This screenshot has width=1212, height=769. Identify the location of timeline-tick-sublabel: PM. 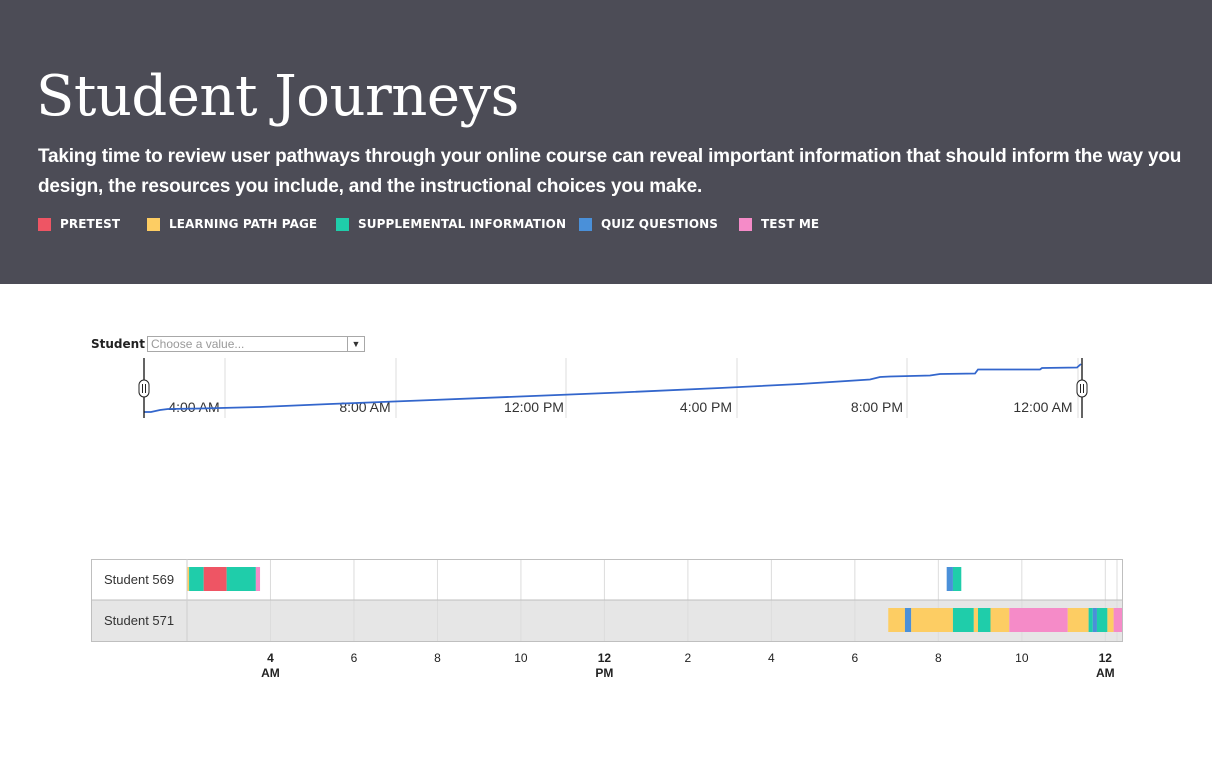
(604, 673).